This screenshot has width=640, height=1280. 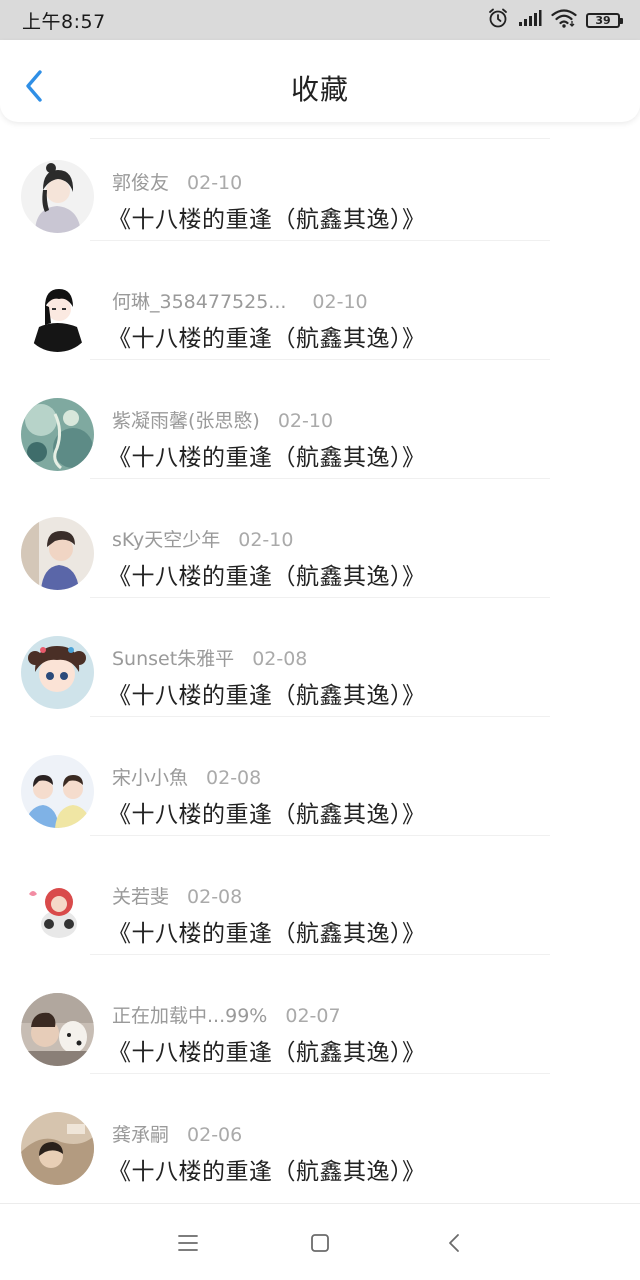 What do you see at coordinates (177, 181) in the screenshot?
I see `author-line: 郭俊友 02-10` at bounding box center [177, 181].